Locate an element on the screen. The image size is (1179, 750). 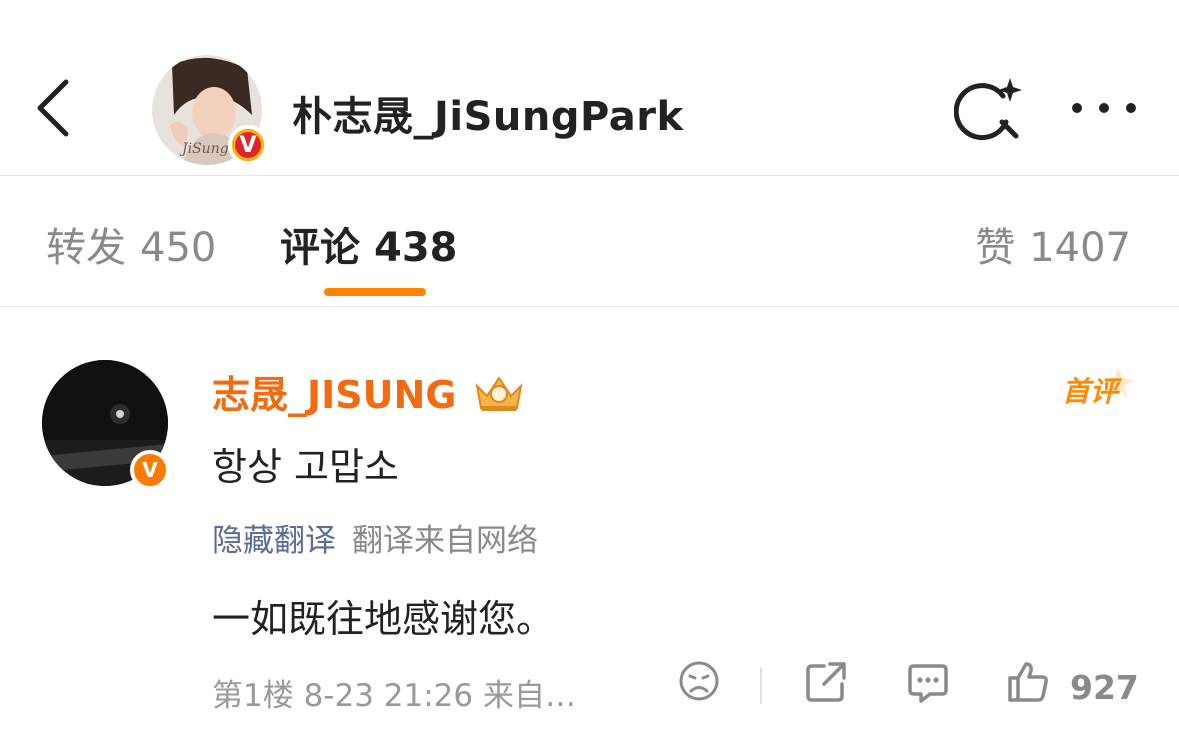
translation-source: 翻译来自网络 is located at coordinates (445, 541).